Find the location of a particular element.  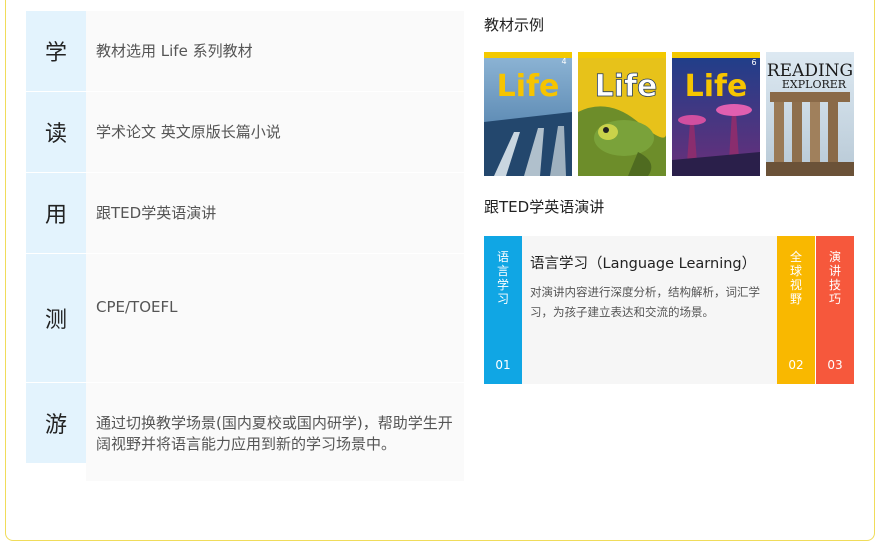

feature-key: 游 is located at coordinates (56, 423).